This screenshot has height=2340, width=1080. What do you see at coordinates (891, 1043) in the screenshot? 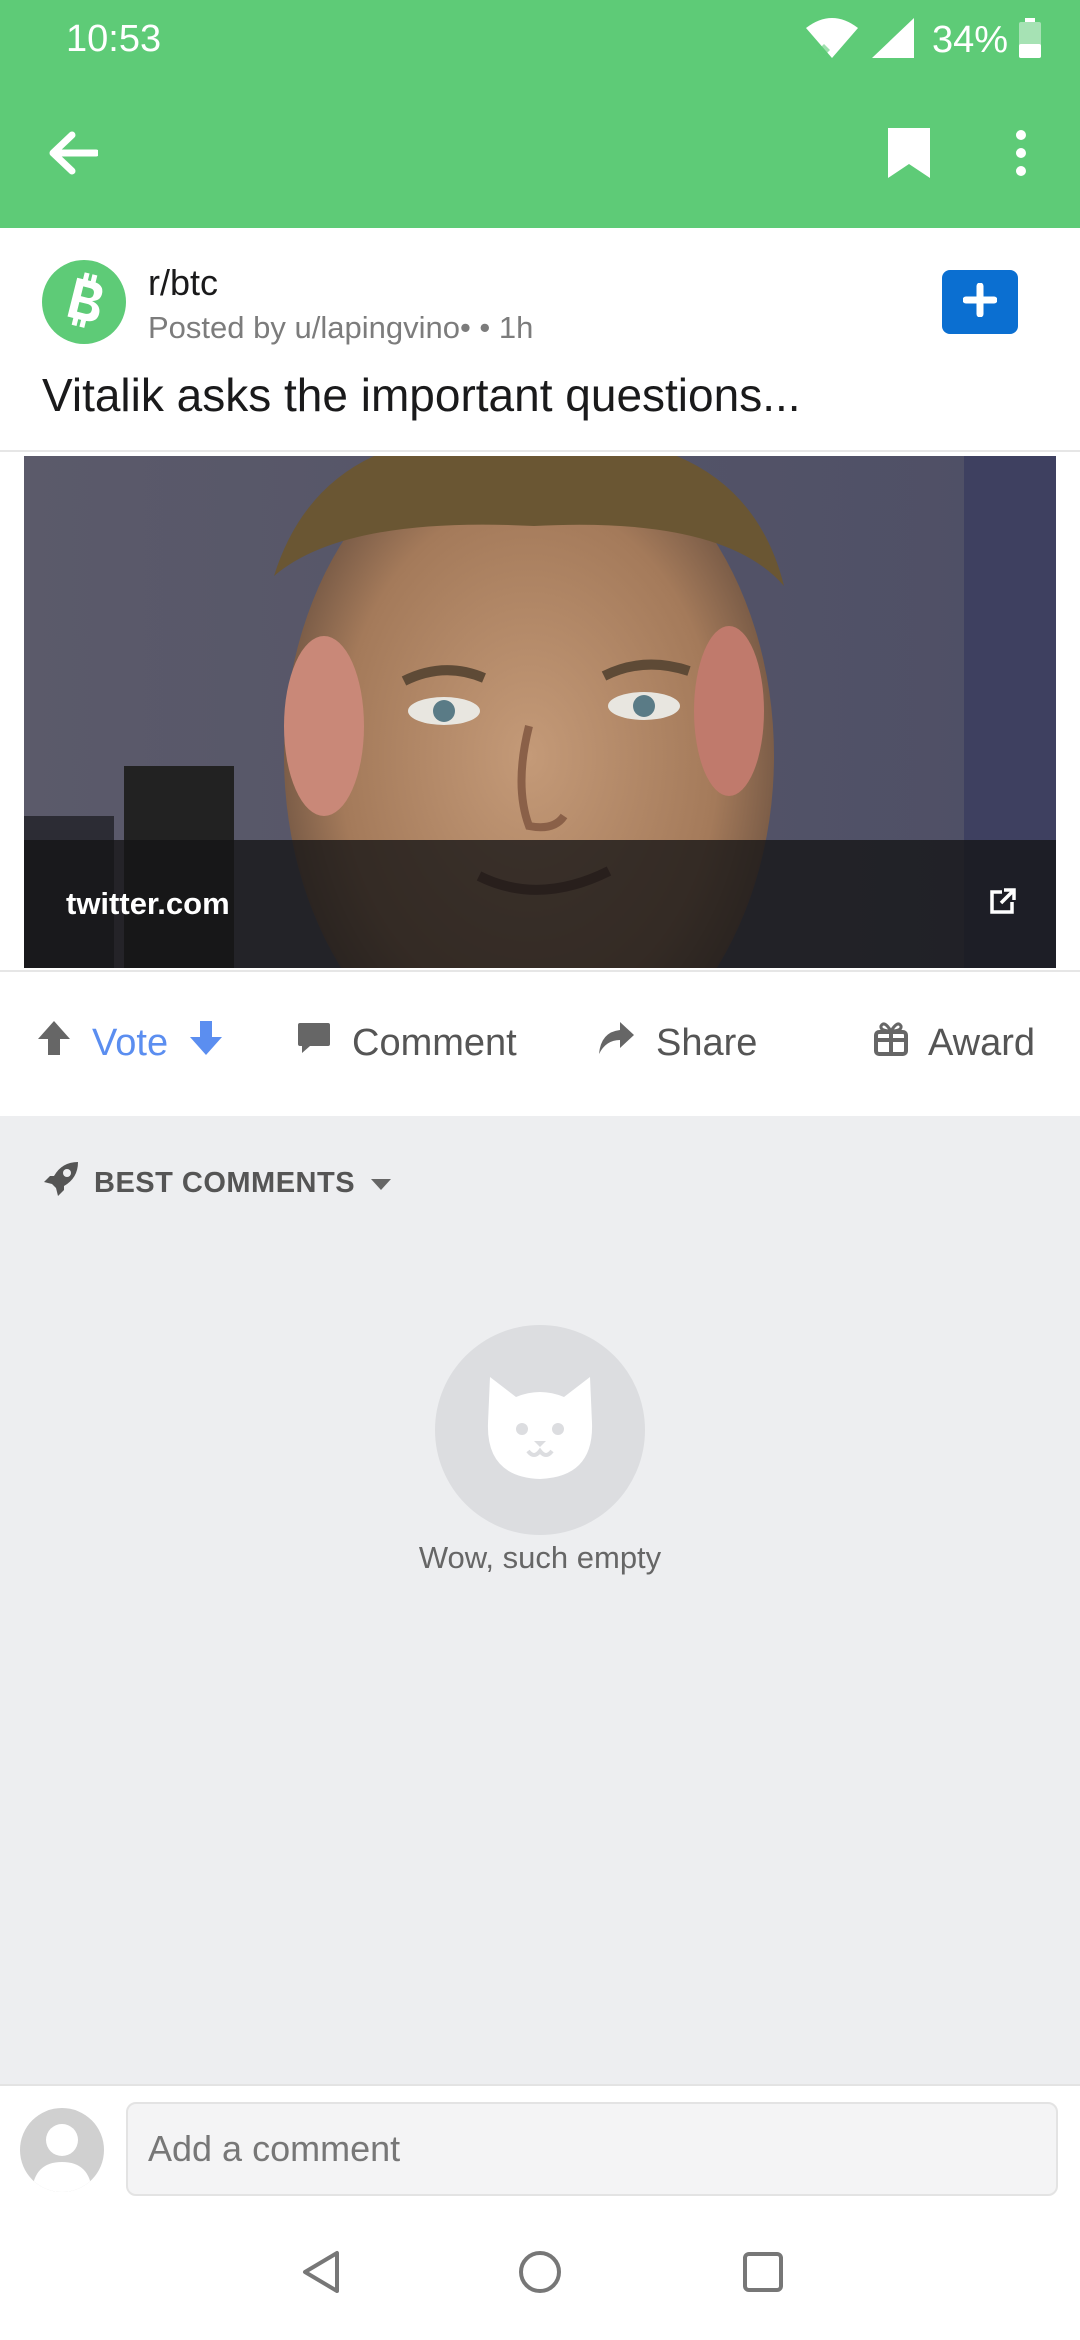
I see `gift-icon` at bounding box center [891, 1043].